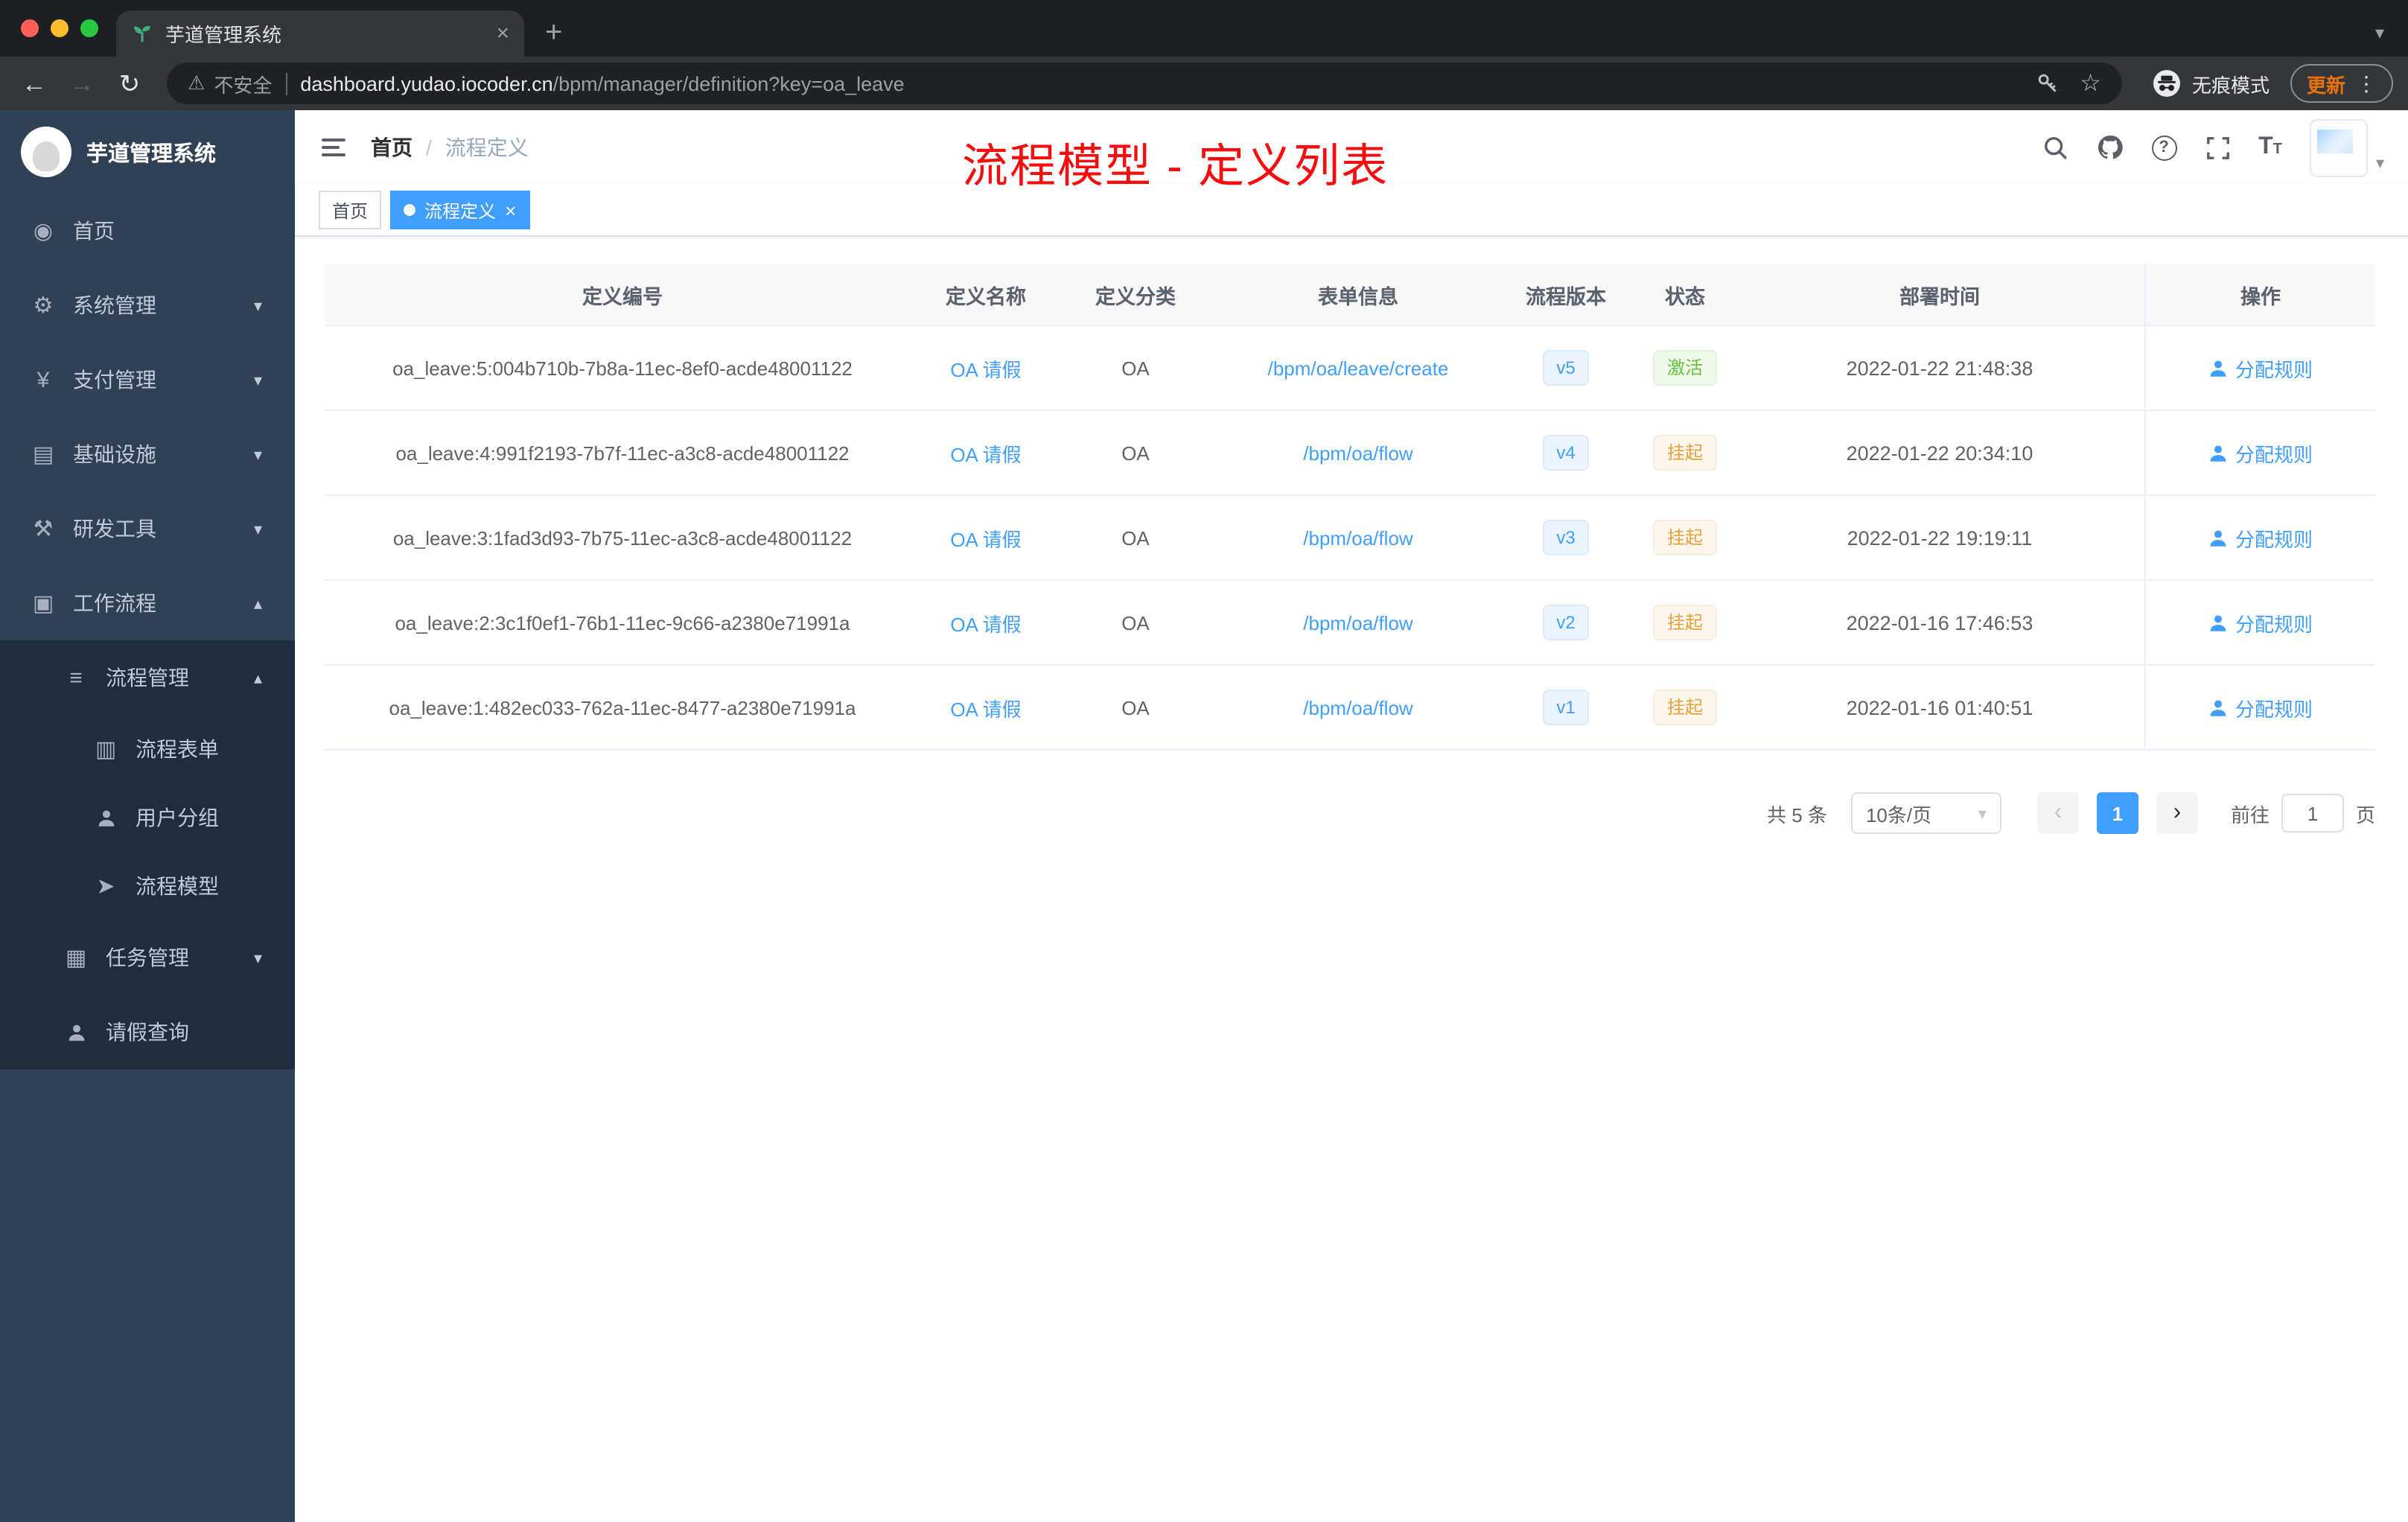 This screenshot has height=1522, width=2408. What do you see at coordinates (2259, 294) in the screenshot?
I see `column-header-7: 操作` at bounding box center [2259, 294].